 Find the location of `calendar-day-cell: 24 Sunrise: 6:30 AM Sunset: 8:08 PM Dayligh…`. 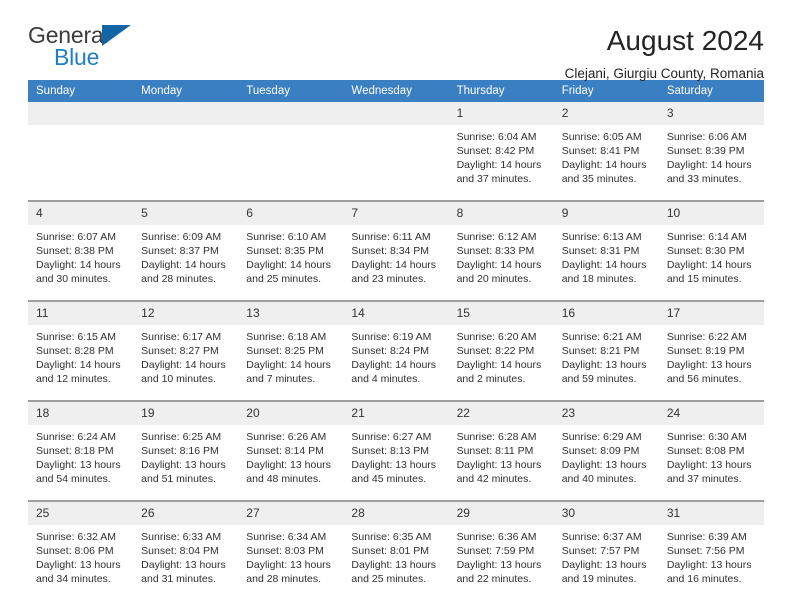

calendar-day-cell: 24 Sunrise: 6:30 AM Sunset: 8:08 PM Dayligh… is located at coordinates (711, 450).